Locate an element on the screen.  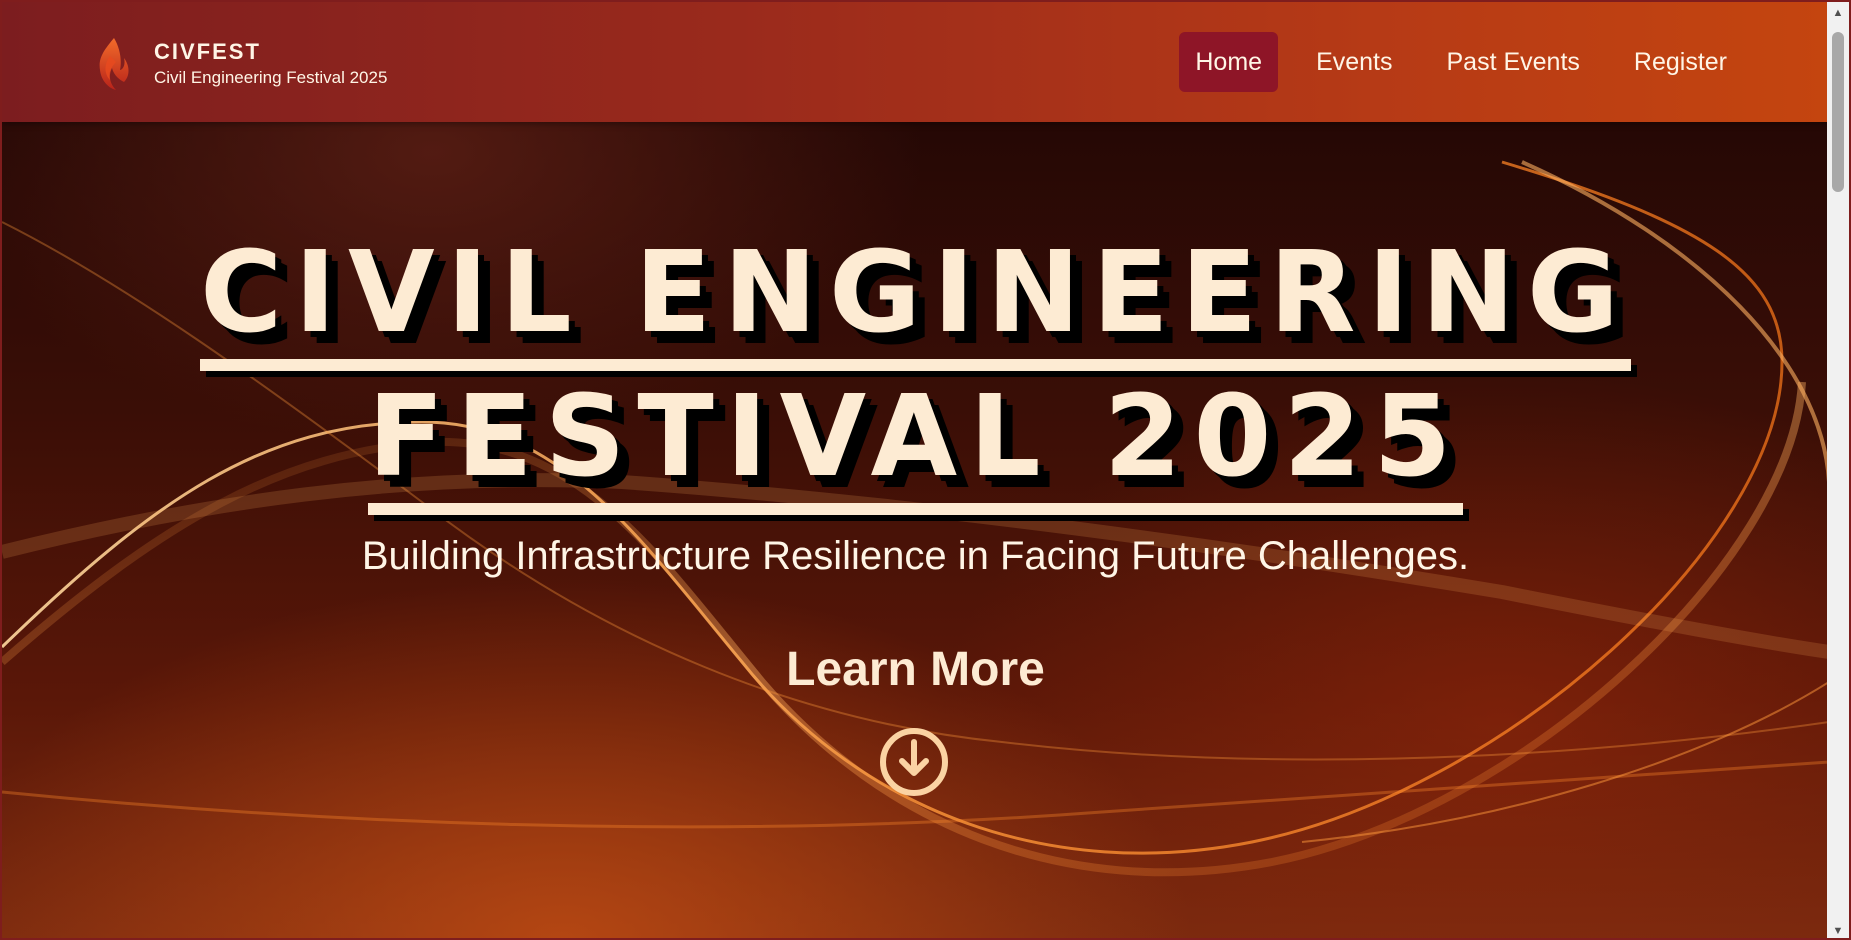
brand: CIVFEST Civil Engineering Festival 2025 is located at coordinates (239, 64).